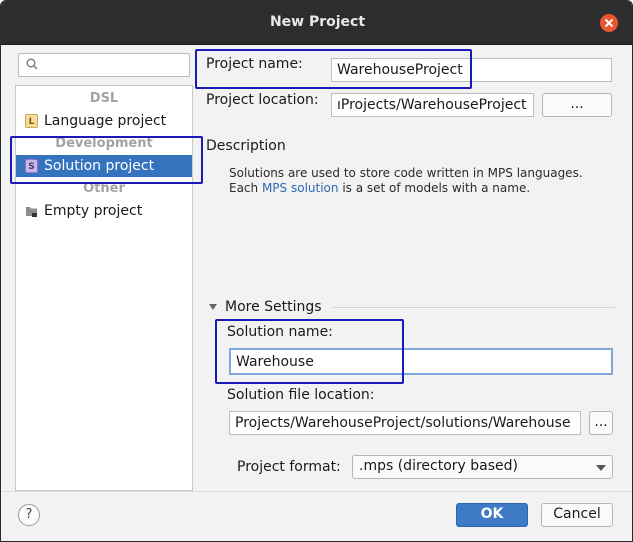 This screenshot has width=633, height=542. I want to click on list-item-empty-project: Empty project, so click(104, 211).